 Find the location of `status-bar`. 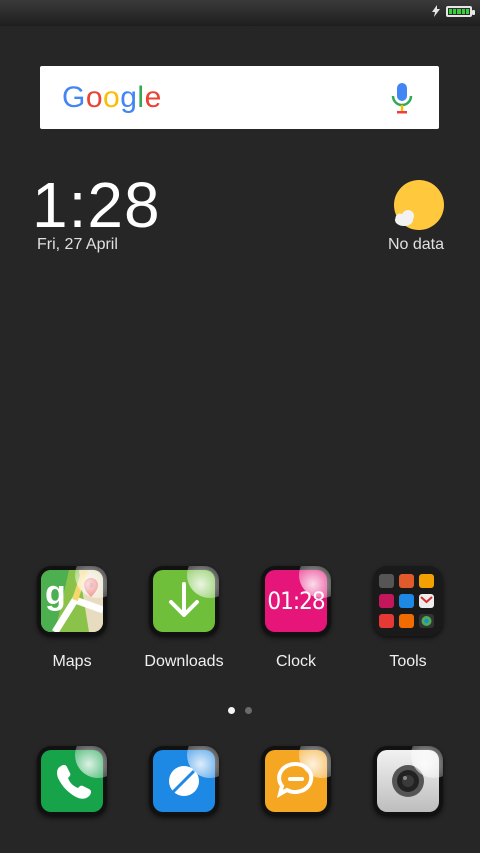

status-bar is located at coordinates (240, 13).